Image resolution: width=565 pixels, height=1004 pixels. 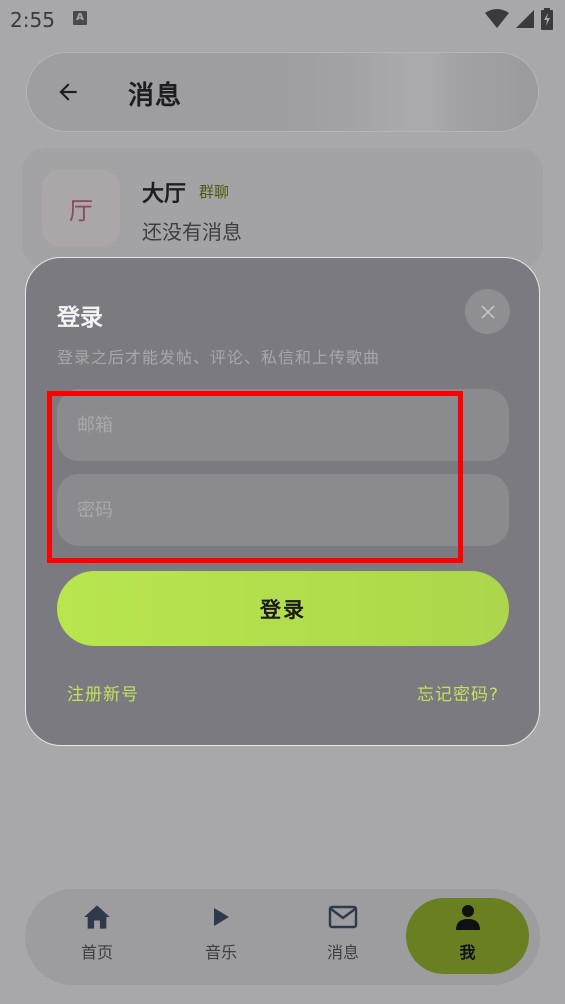 What do you see at coordinates (343, 917) in the screenshot?
I see `mail-icon` at bounding box center [343, 917].